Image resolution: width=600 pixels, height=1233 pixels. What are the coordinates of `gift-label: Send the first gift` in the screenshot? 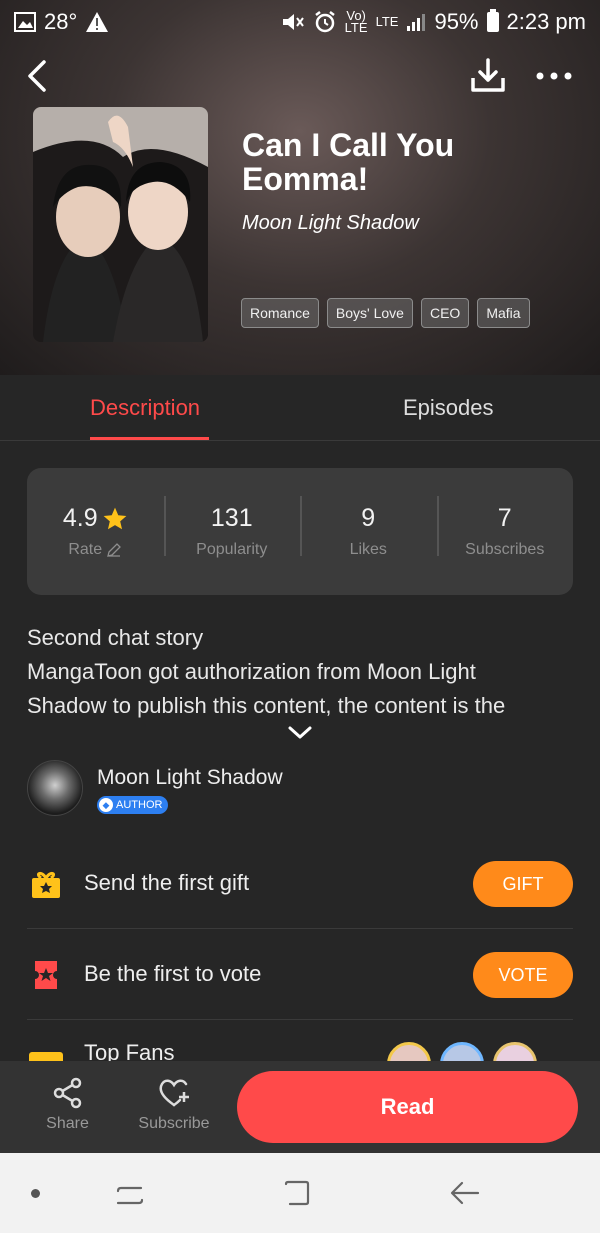 It's located at (167, 882).